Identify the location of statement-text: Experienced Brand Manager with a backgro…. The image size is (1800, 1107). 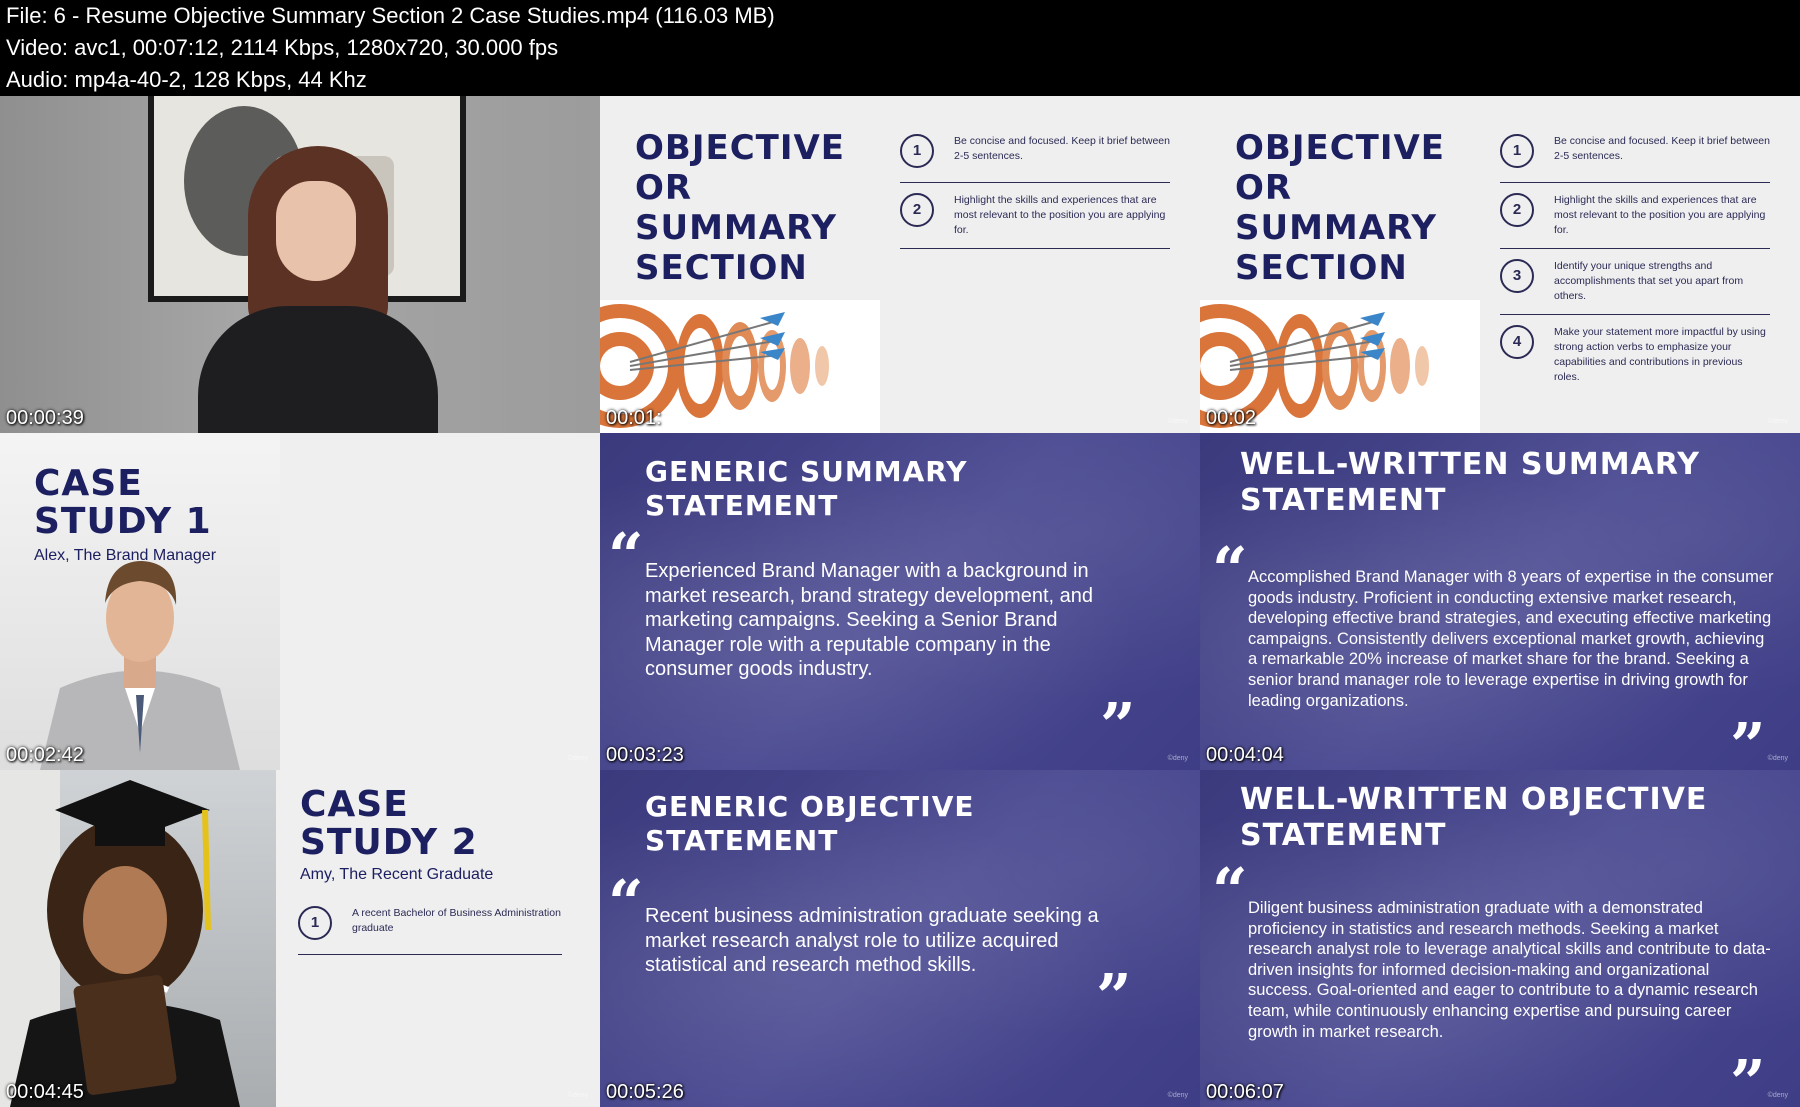
(869, 620).